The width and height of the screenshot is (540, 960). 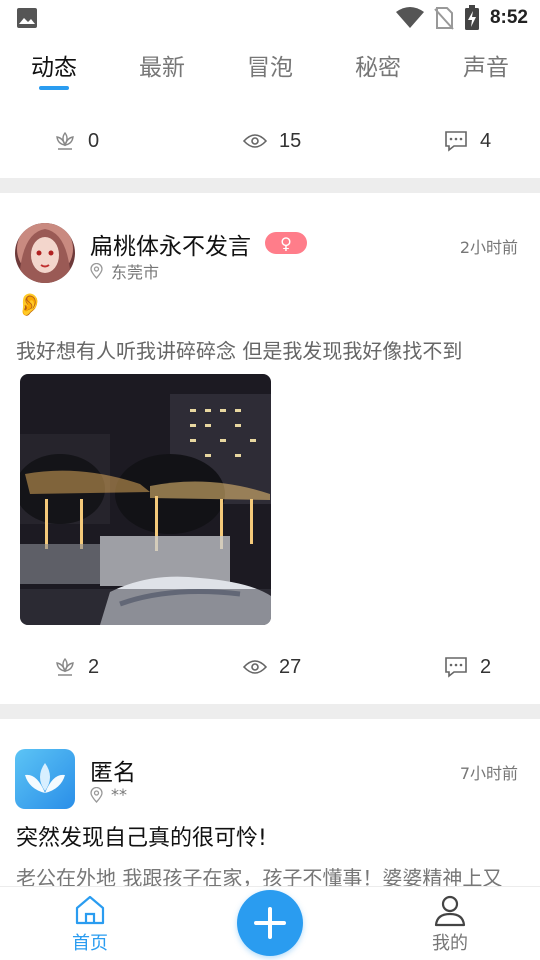 I want to click on nav-home-label: 首页, so click(x=90, y=943).